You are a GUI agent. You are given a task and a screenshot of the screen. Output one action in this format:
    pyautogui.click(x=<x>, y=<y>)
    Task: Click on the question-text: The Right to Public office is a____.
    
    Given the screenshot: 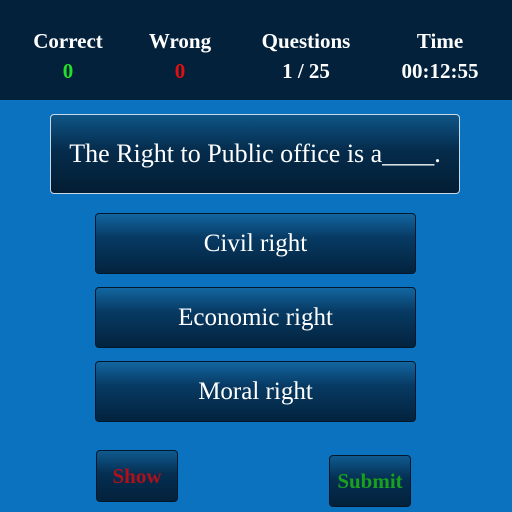 What is the action you would take?
    pyautogui.click(x=255, y=153)
    